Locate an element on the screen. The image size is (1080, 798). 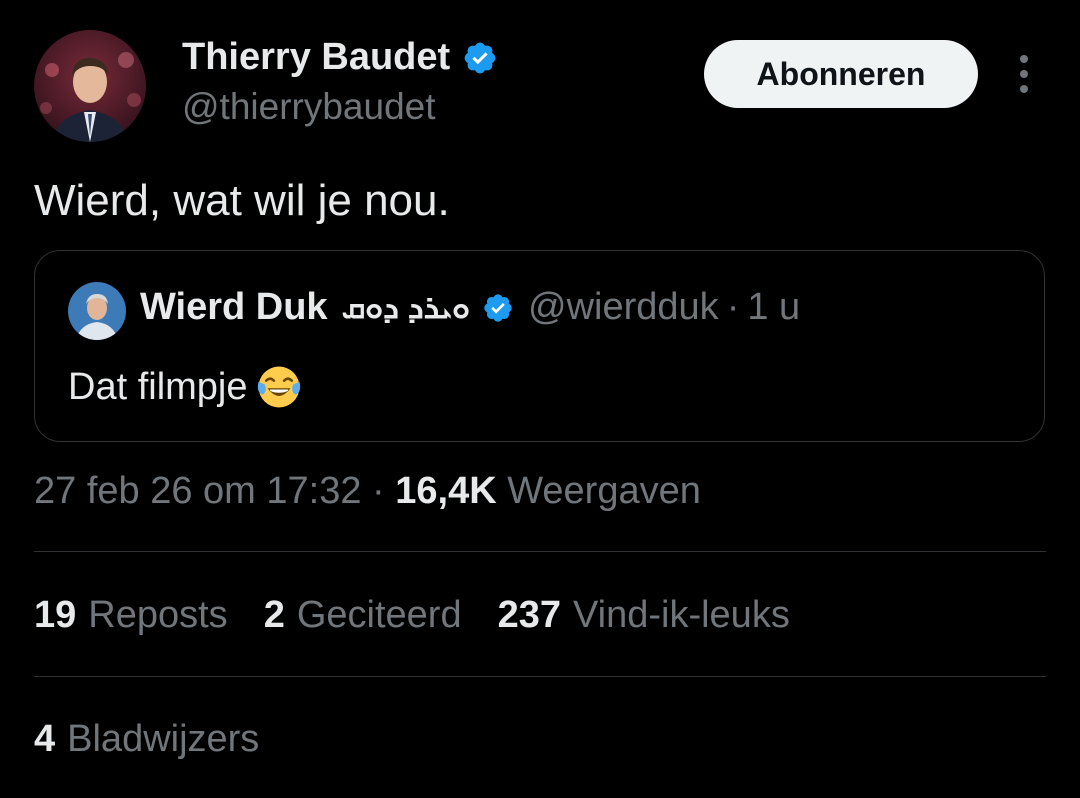
likes-stat: 237 Vind-ik-leuks is located at coordinates (644, 615).